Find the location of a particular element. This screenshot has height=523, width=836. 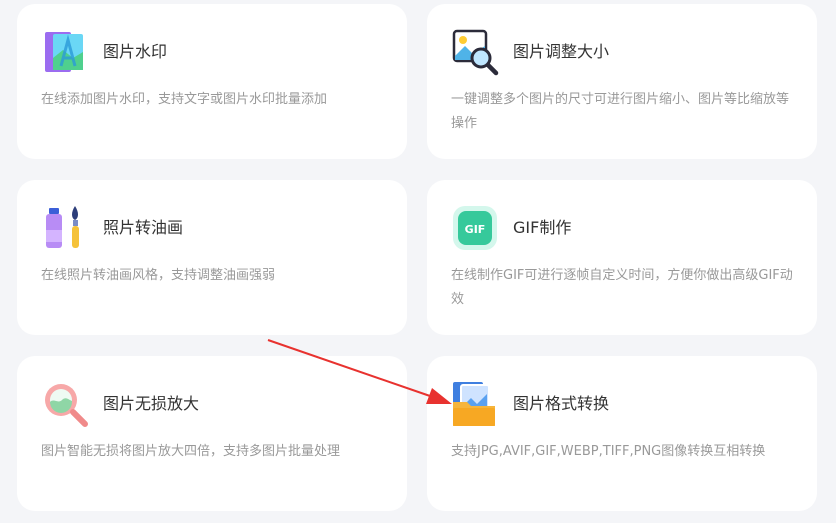

tool-description: 支持JPG,AVIF,GIF,WEBP,TIFF,PNG图像转换互相转换 is located at coordinates (608, 451).